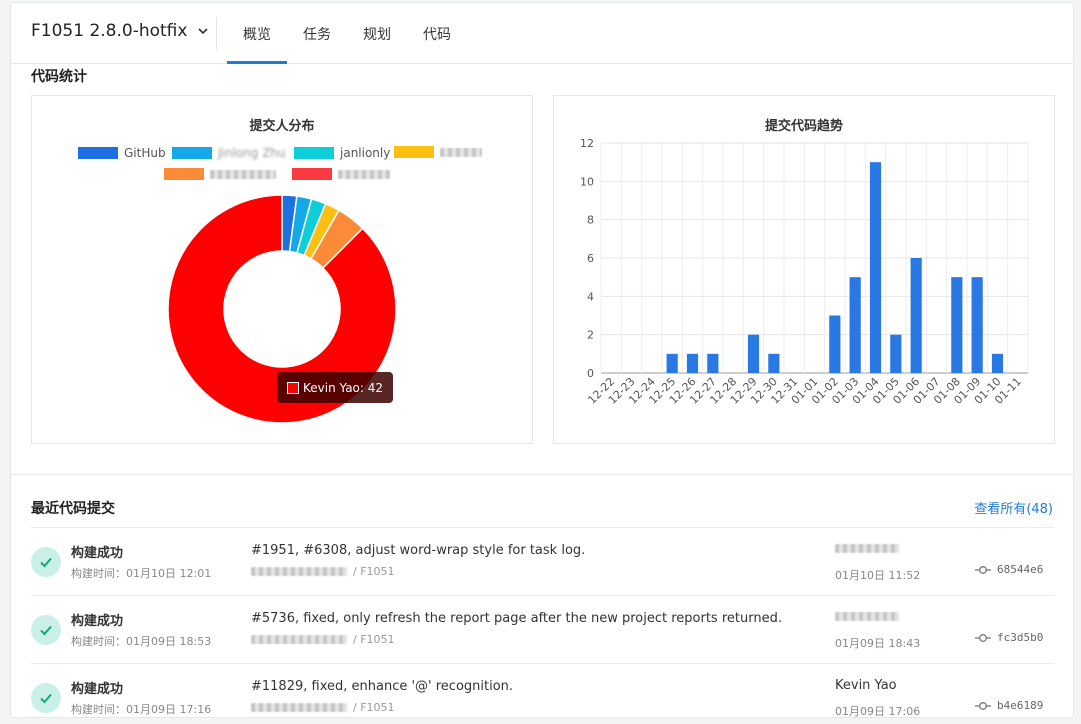 This screenshot has width=1081, height=724. What do you see at coordinates (141, 709) in the screenshot?
I see `build-time: 构建时间：01月09日 17:16` at bounding box center [141, 709].